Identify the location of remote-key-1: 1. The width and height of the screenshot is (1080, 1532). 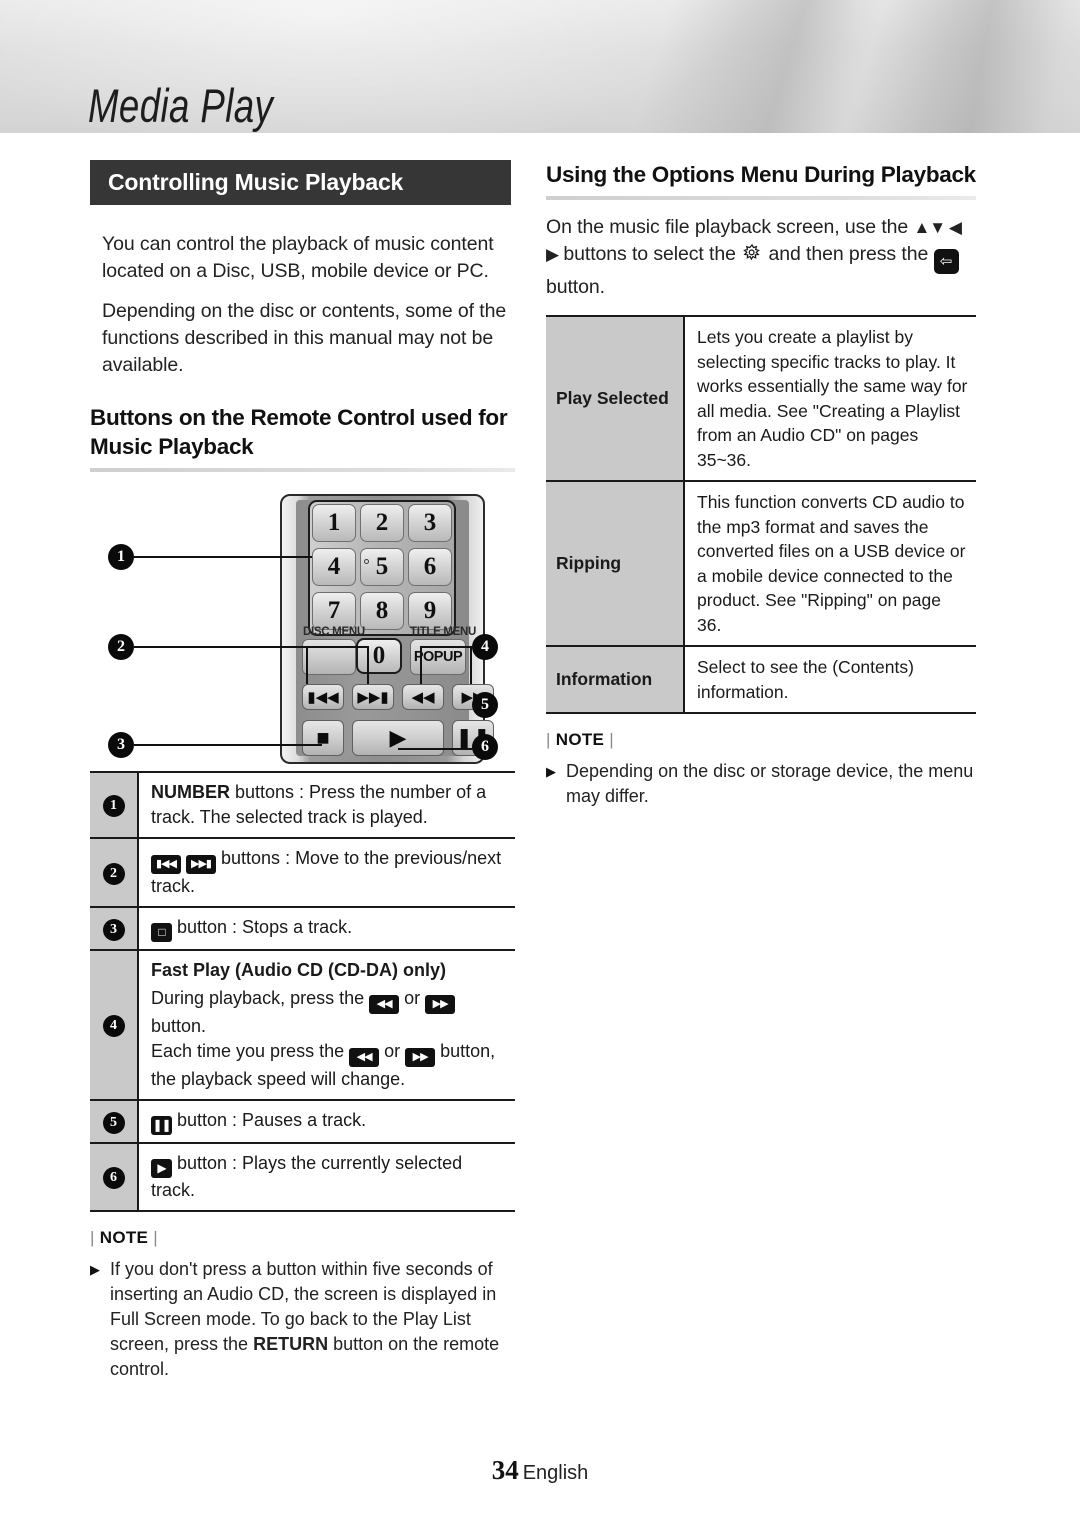
(334, 523).